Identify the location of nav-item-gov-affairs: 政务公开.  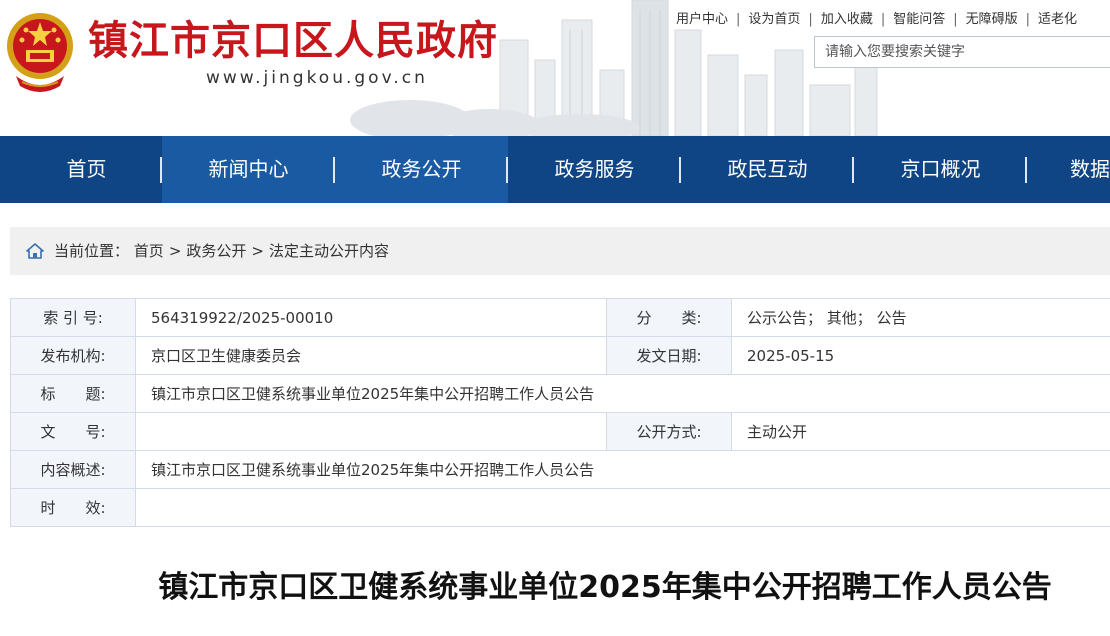
(421, 169).